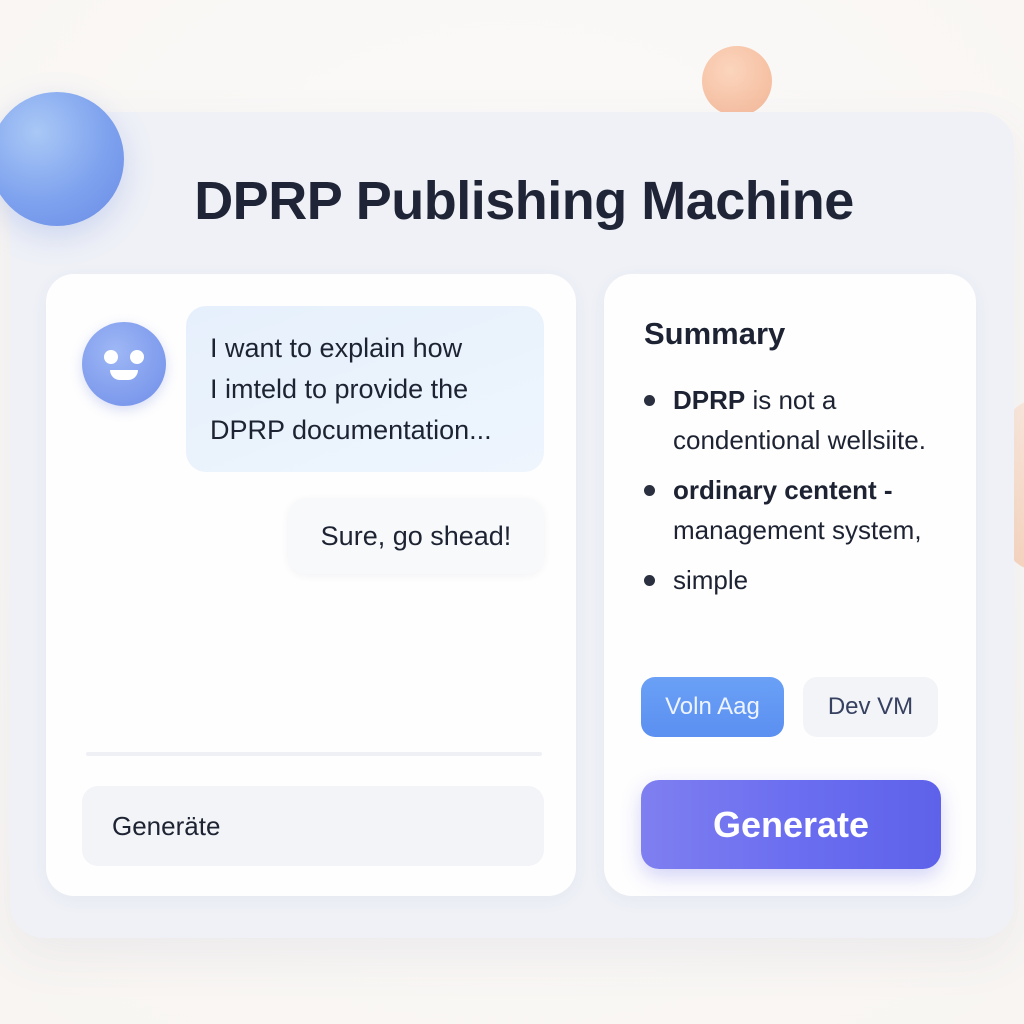  Describe the element at coordinates (314, 754) in the screenshot. I see `divider` at that location.